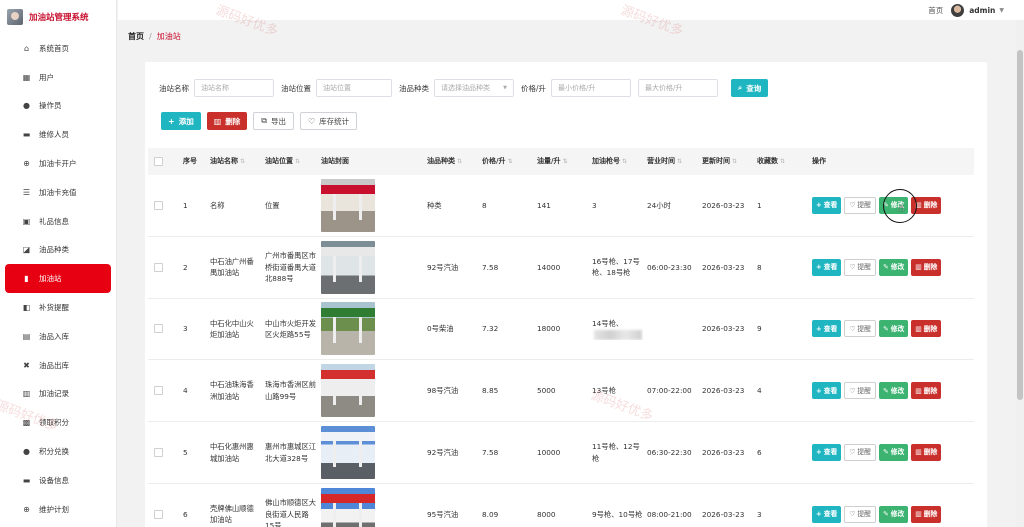 The image size is (1024, 527). What do you see at coordinates (819, 328) in the screenshot?
I see `plus-icon: +` at bounding box center [819, 328].